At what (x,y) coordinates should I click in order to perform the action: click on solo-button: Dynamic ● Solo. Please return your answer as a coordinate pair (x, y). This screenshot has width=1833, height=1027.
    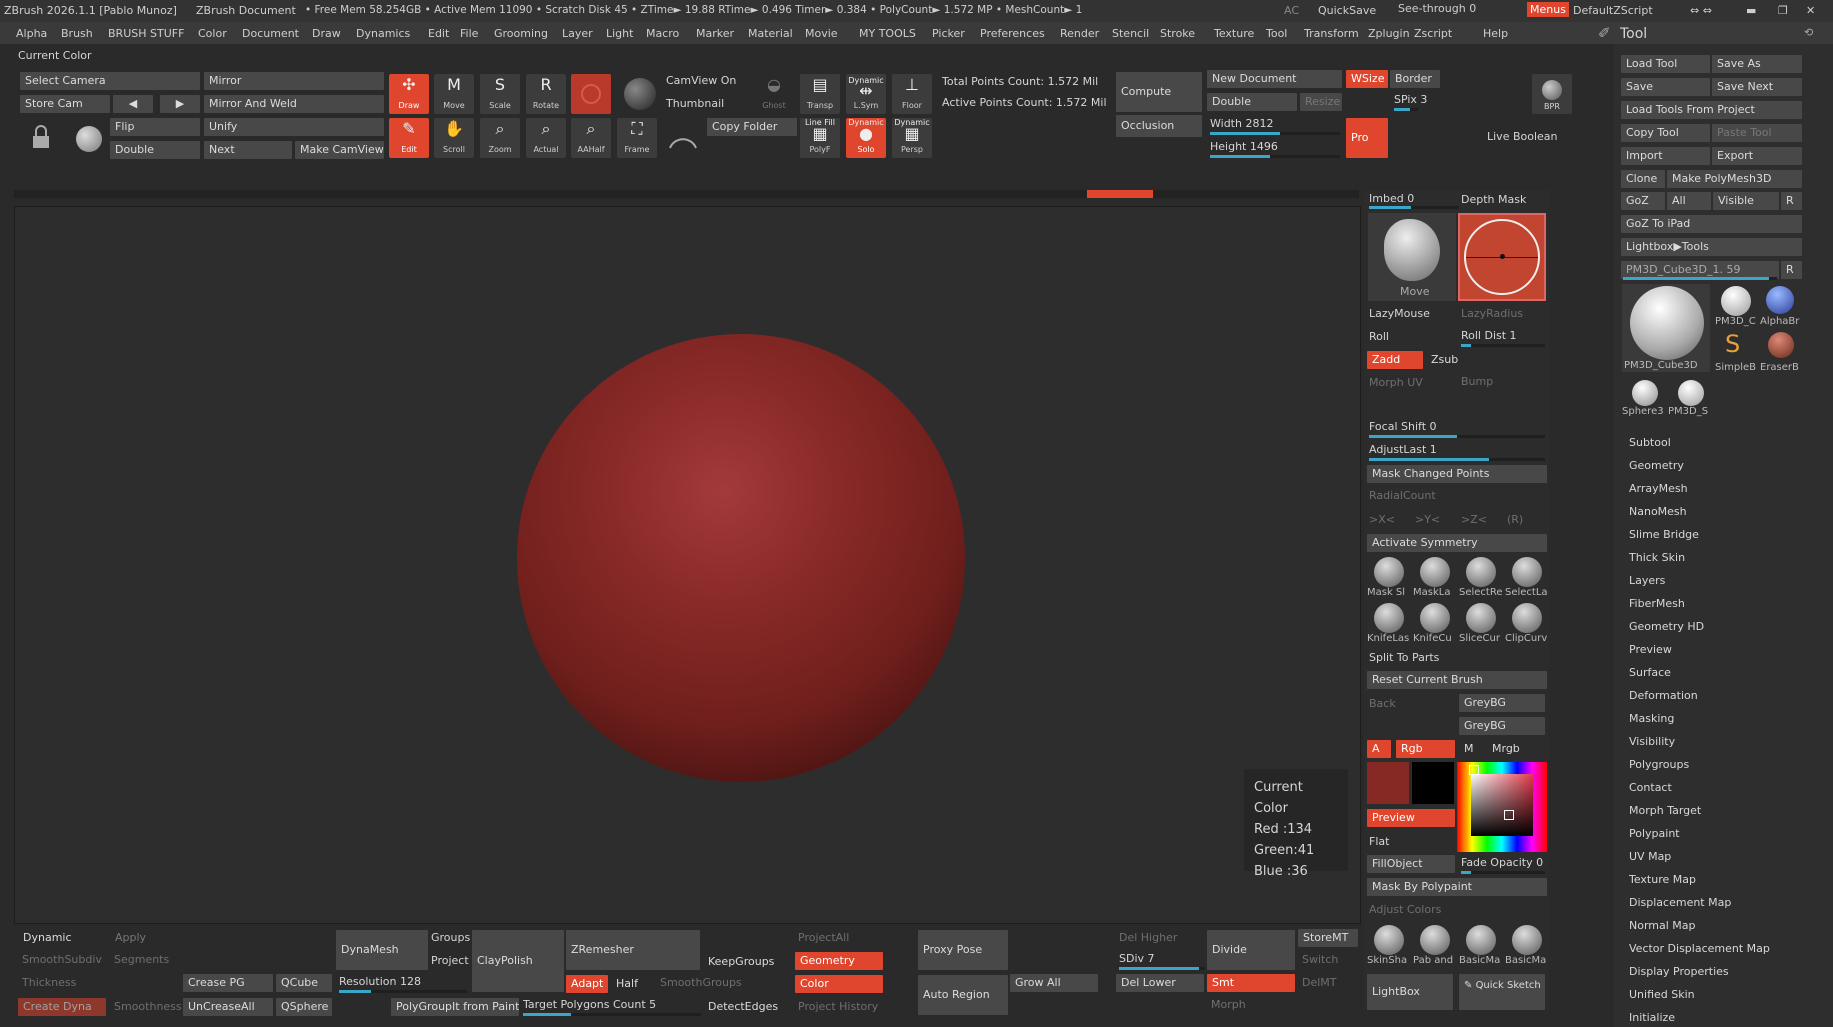
    Looking at the image, I should click on (866, 138).